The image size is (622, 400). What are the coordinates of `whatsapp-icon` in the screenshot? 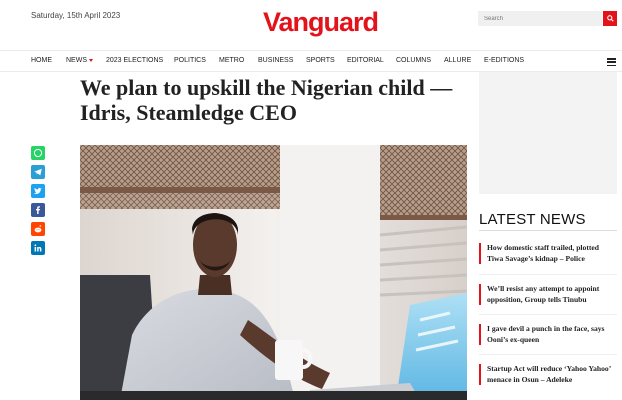 It's located at (38, 153).